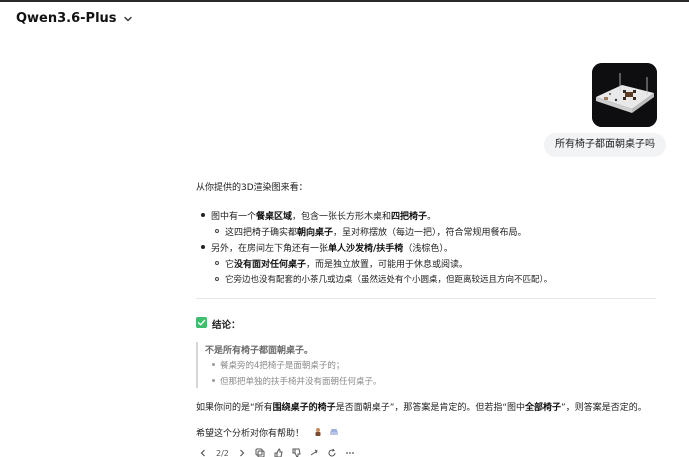  What do you see at coordinates (203, 452) in the screenshot?
I see `chevron-left-icon` at bounding box center [203, 452].